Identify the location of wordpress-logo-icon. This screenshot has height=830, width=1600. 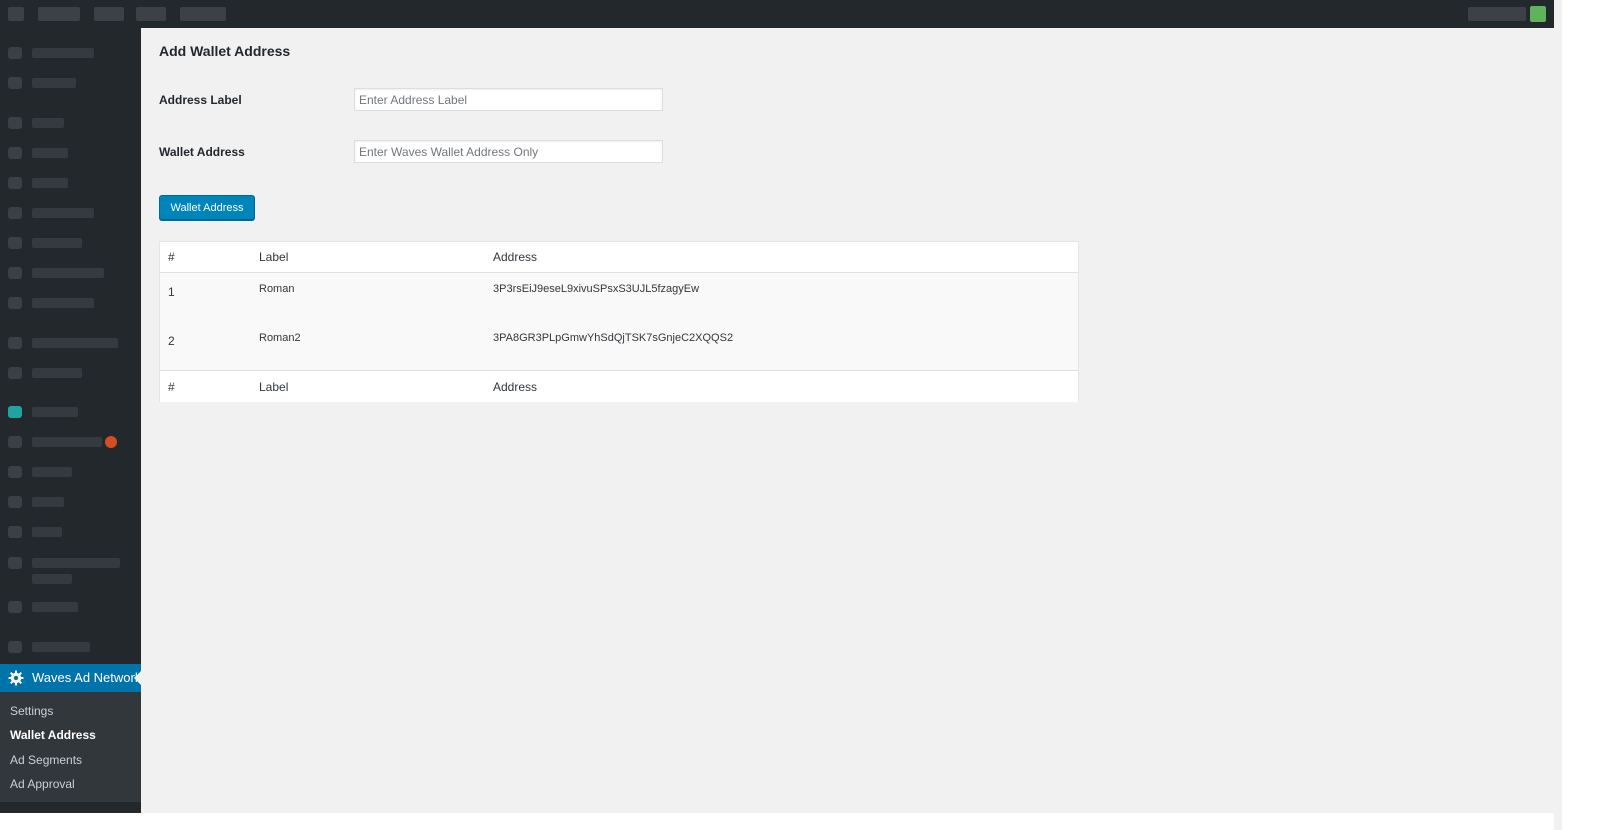
(16, 14).